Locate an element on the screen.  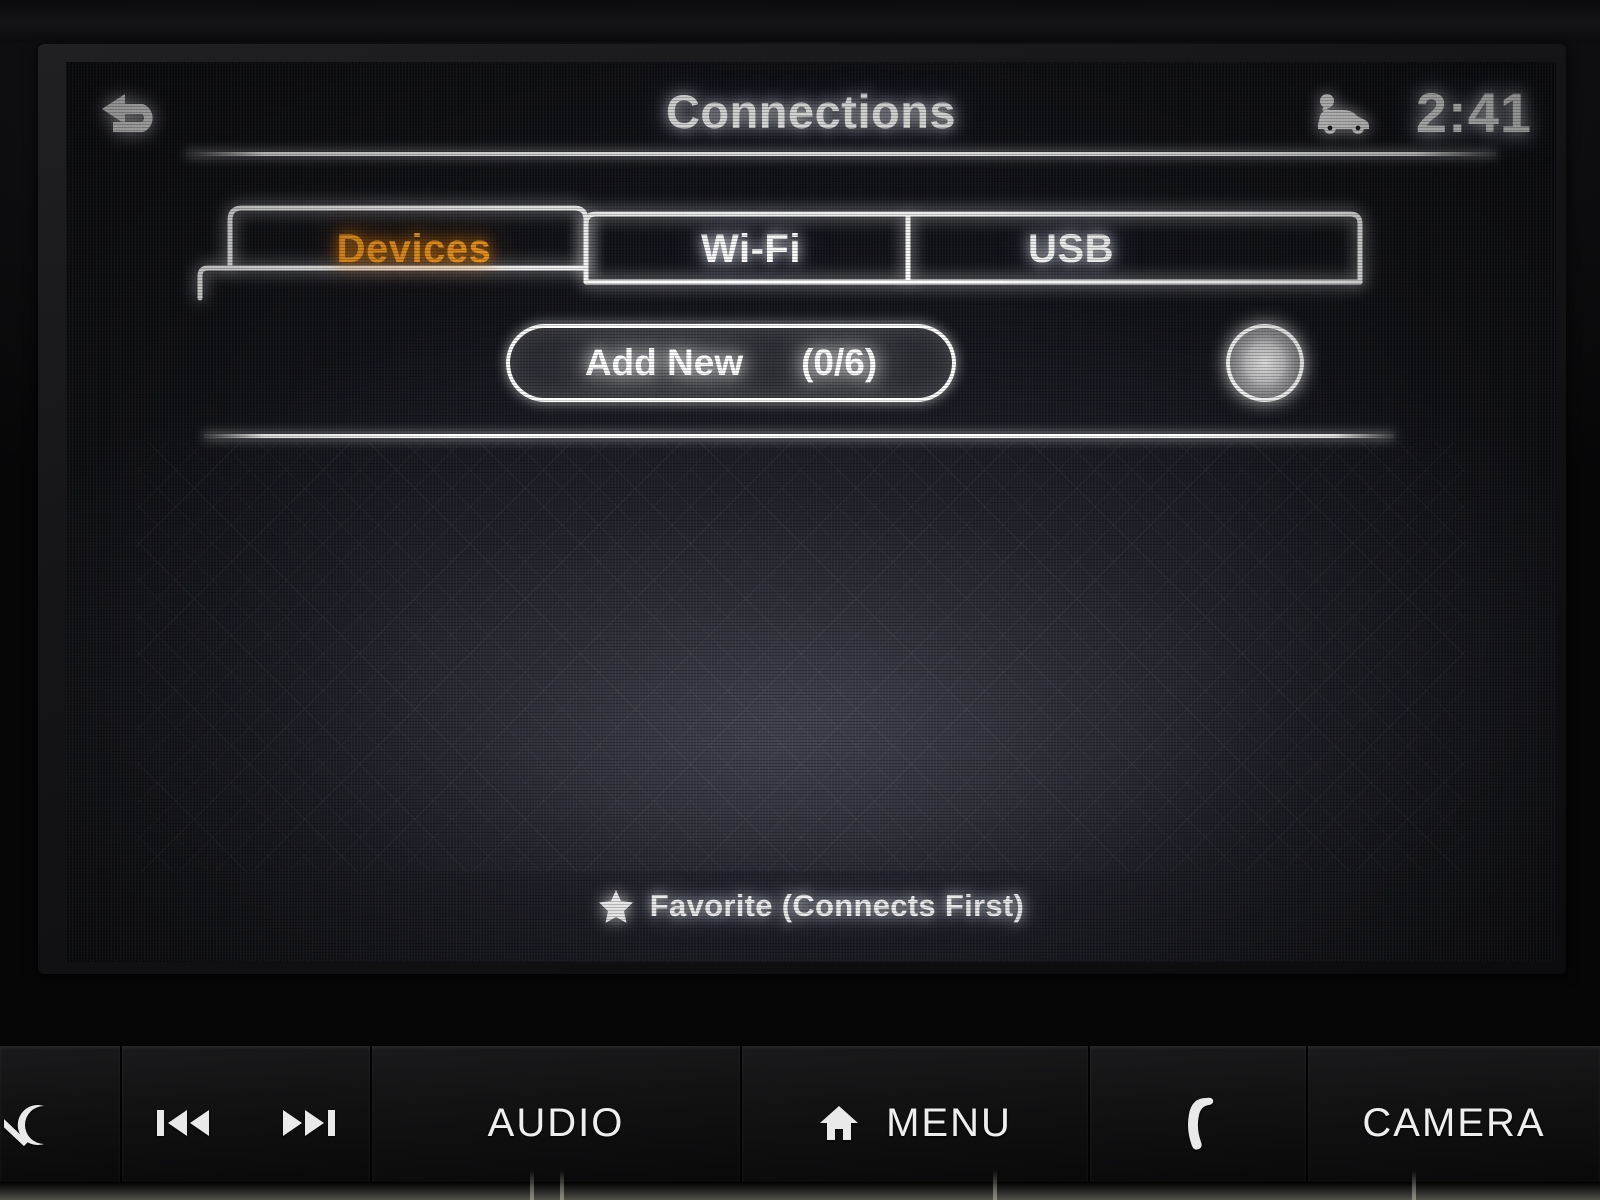
status-indicators: 2:41 is located at coordinates (1421, 112).